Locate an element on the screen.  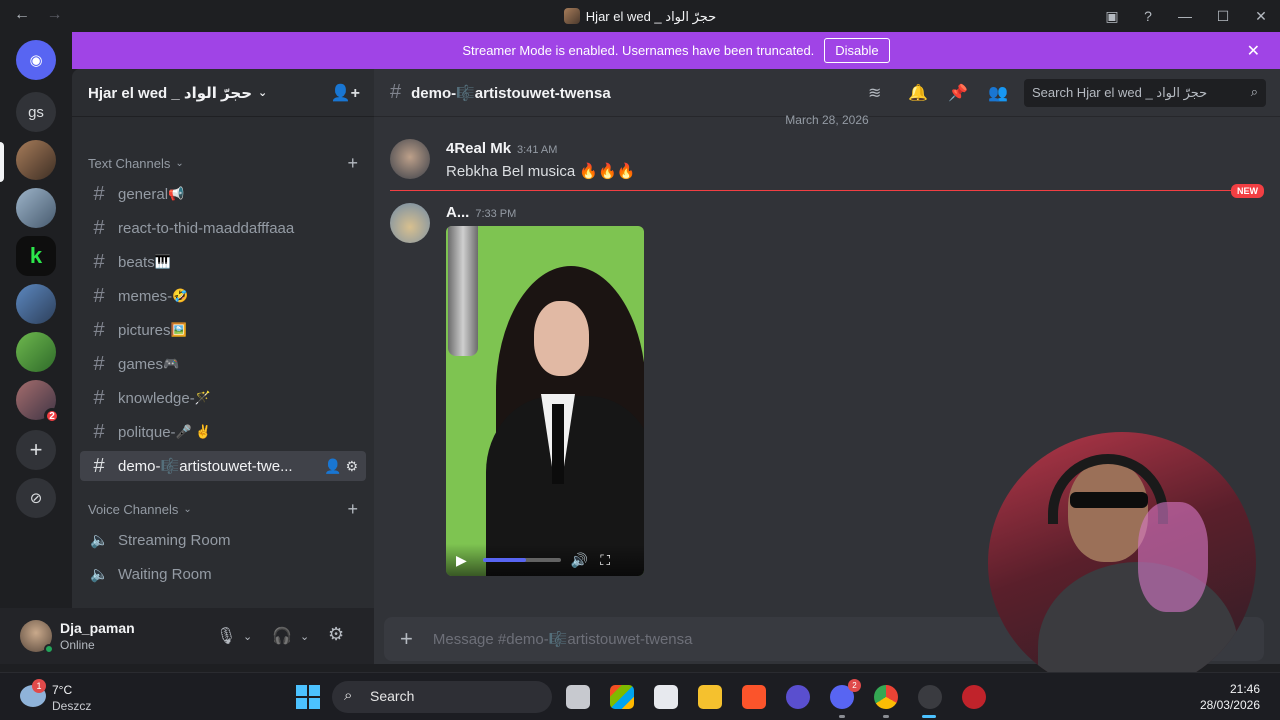
weather-badge: 1 is located at coordinates (39, 686).